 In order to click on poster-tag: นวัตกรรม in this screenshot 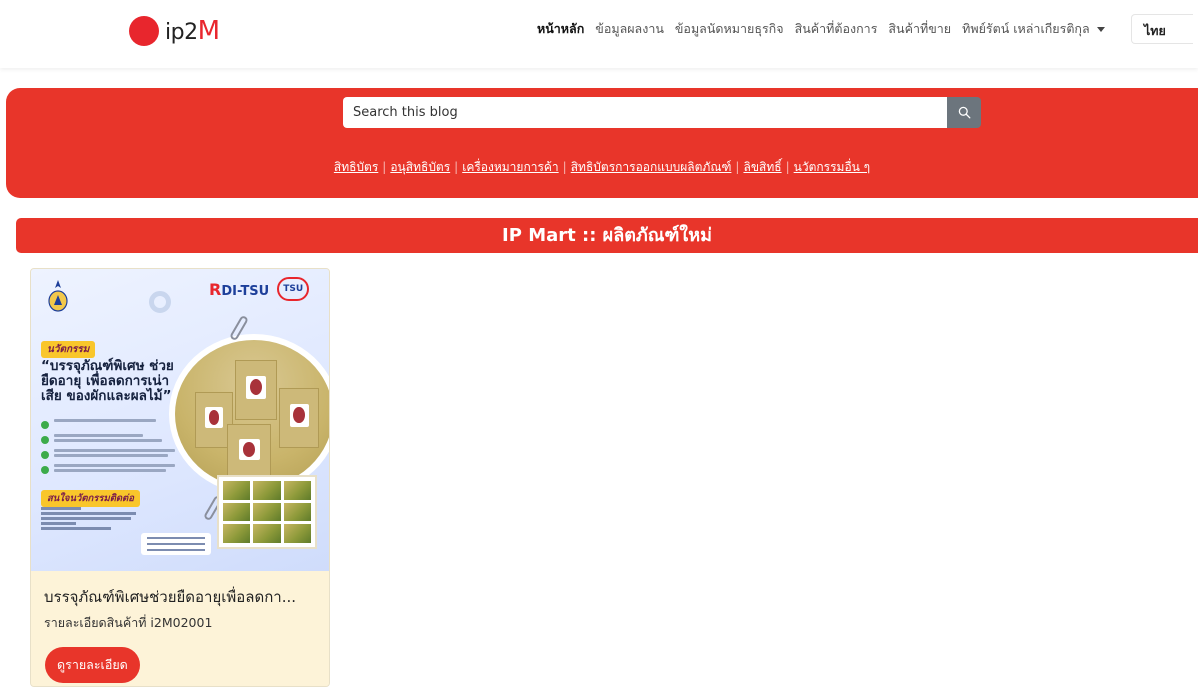, I will do `click(68, 349)`.